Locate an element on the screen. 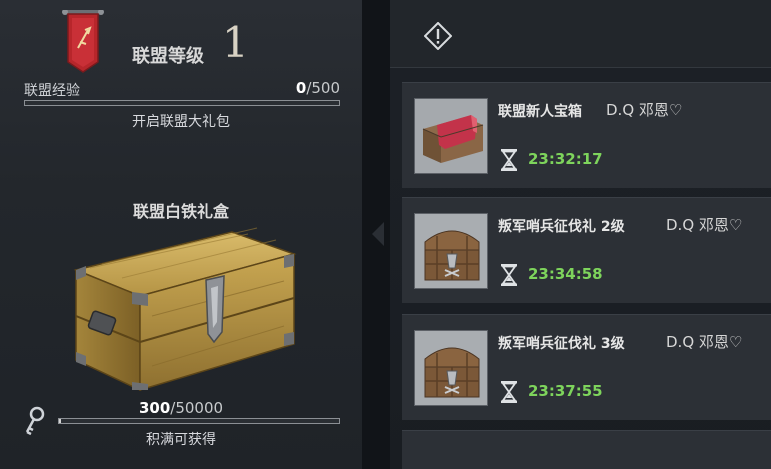 The height and width of the screenshot is (469, 771). gift-title: 叛军哨兵征伐礼 3级 is located at coordinates (561, 344).